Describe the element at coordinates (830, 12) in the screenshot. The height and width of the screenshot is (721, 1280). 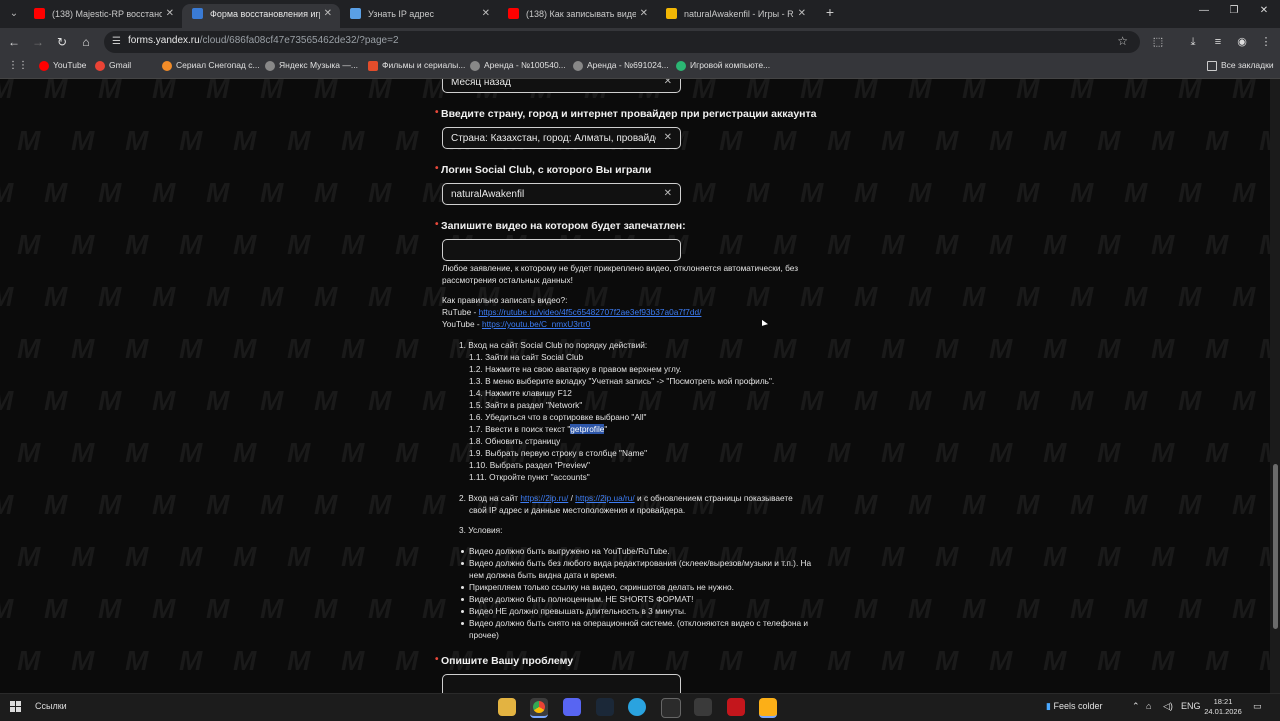
I see `new-tab-button: +` at that location.